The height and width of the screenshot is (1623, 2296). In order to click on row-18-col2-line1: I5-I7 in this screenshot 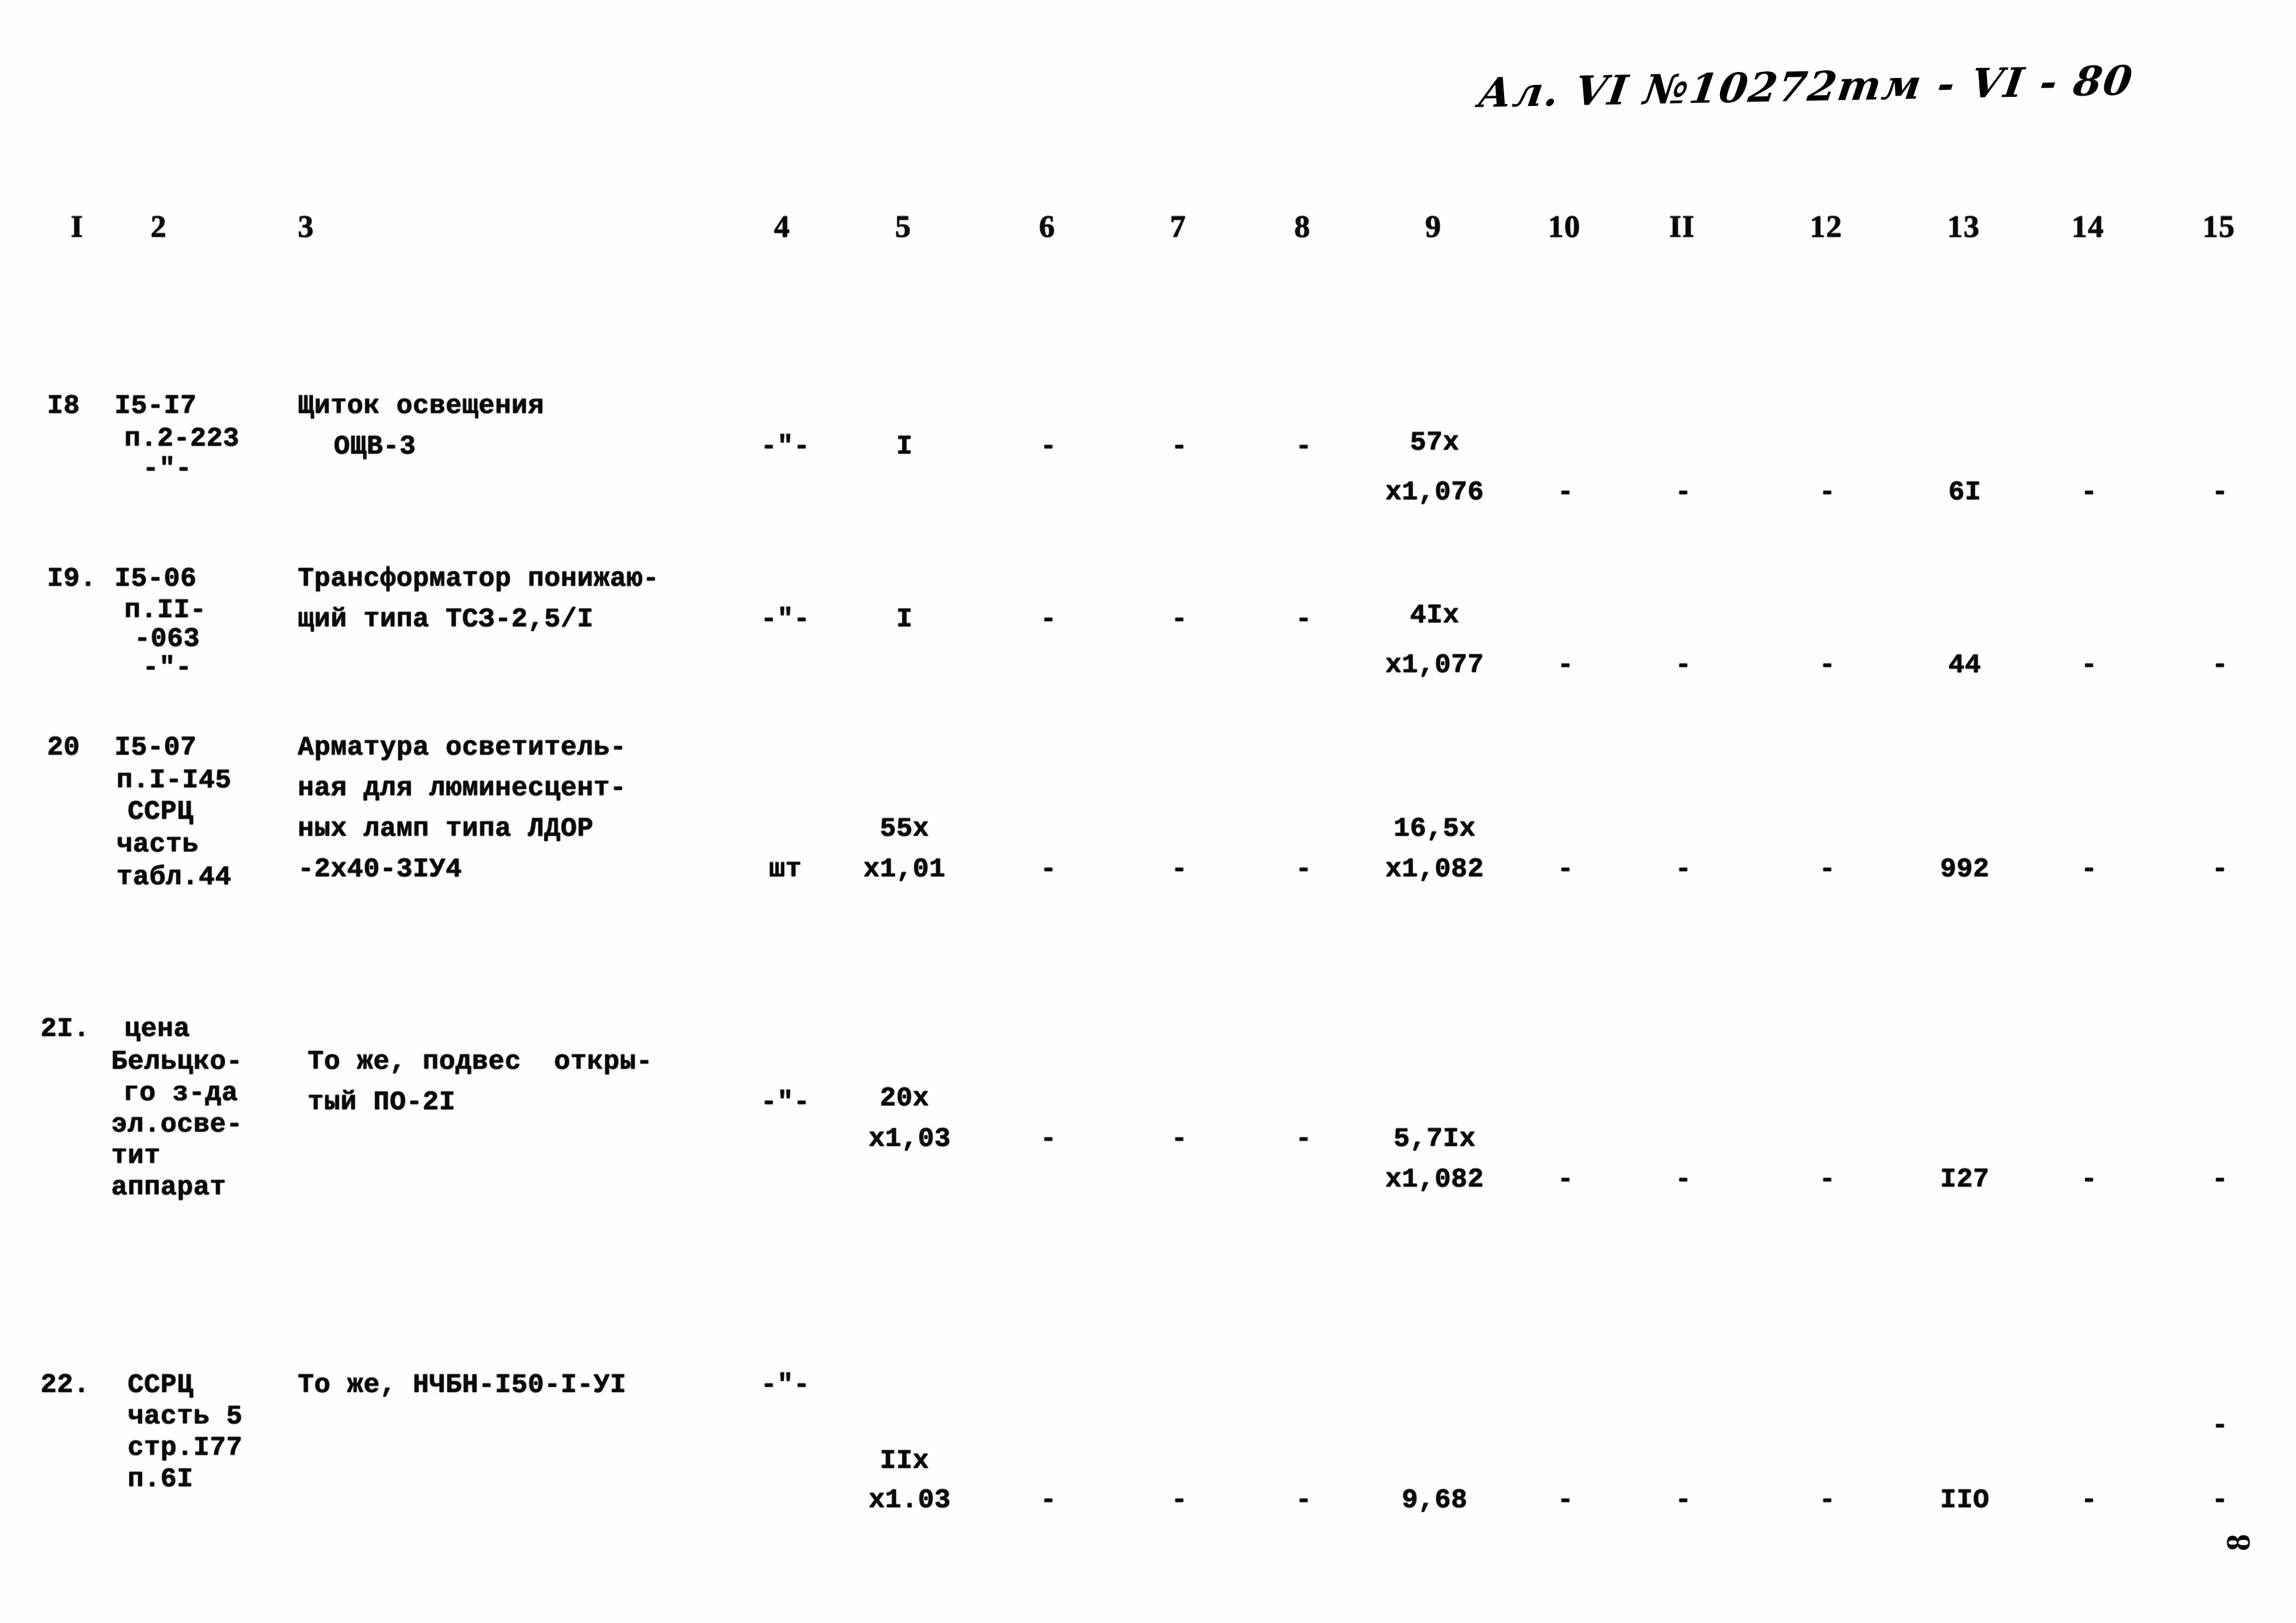, I will do `click(156, 406)`.